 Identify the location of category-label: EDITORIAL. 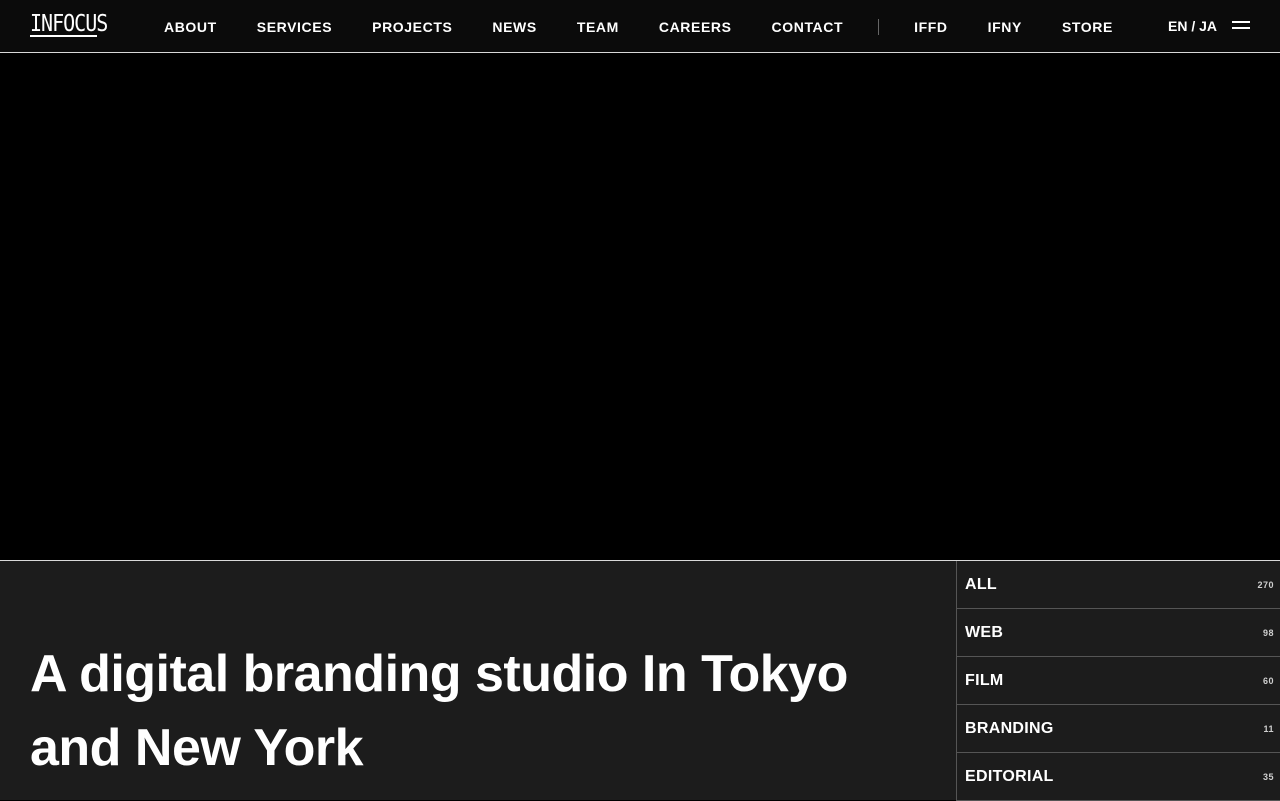
(1009, 776).